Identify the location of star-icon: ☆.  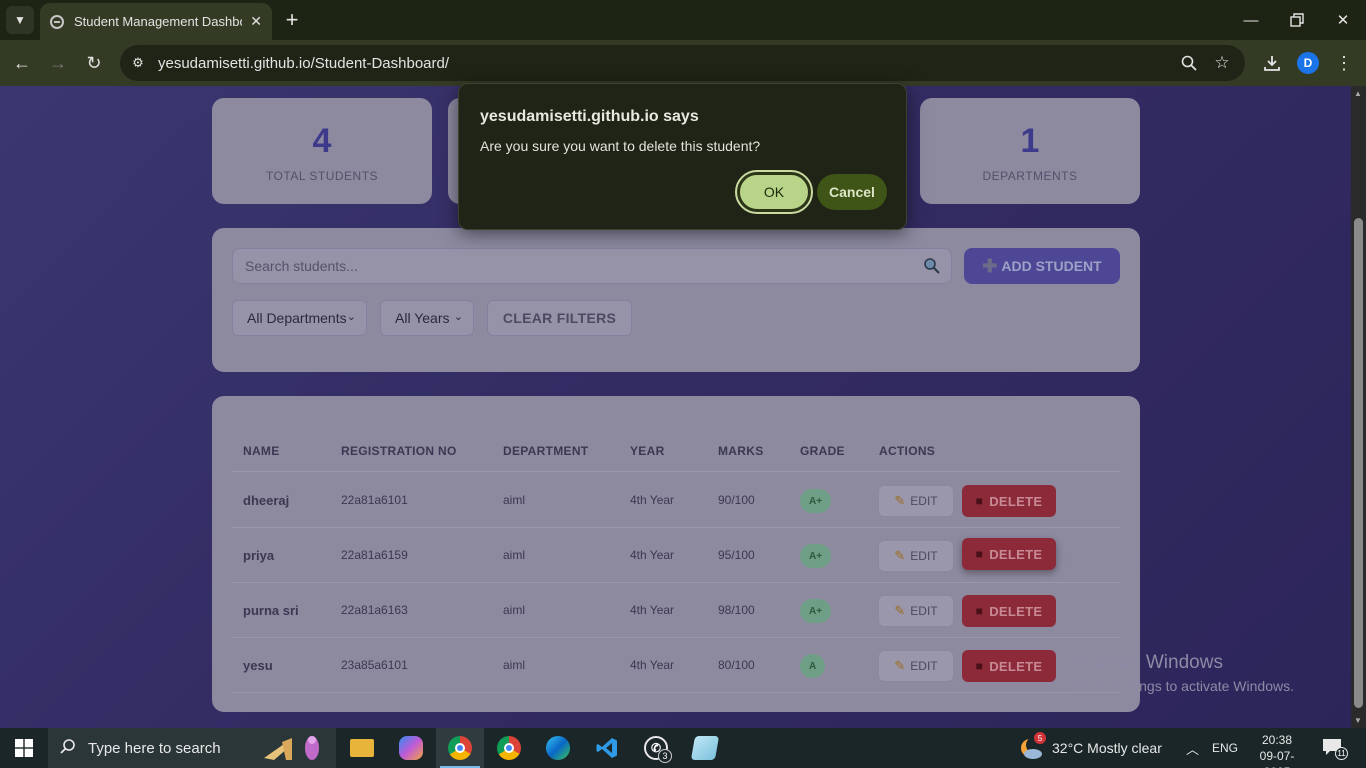
(1222, 63).